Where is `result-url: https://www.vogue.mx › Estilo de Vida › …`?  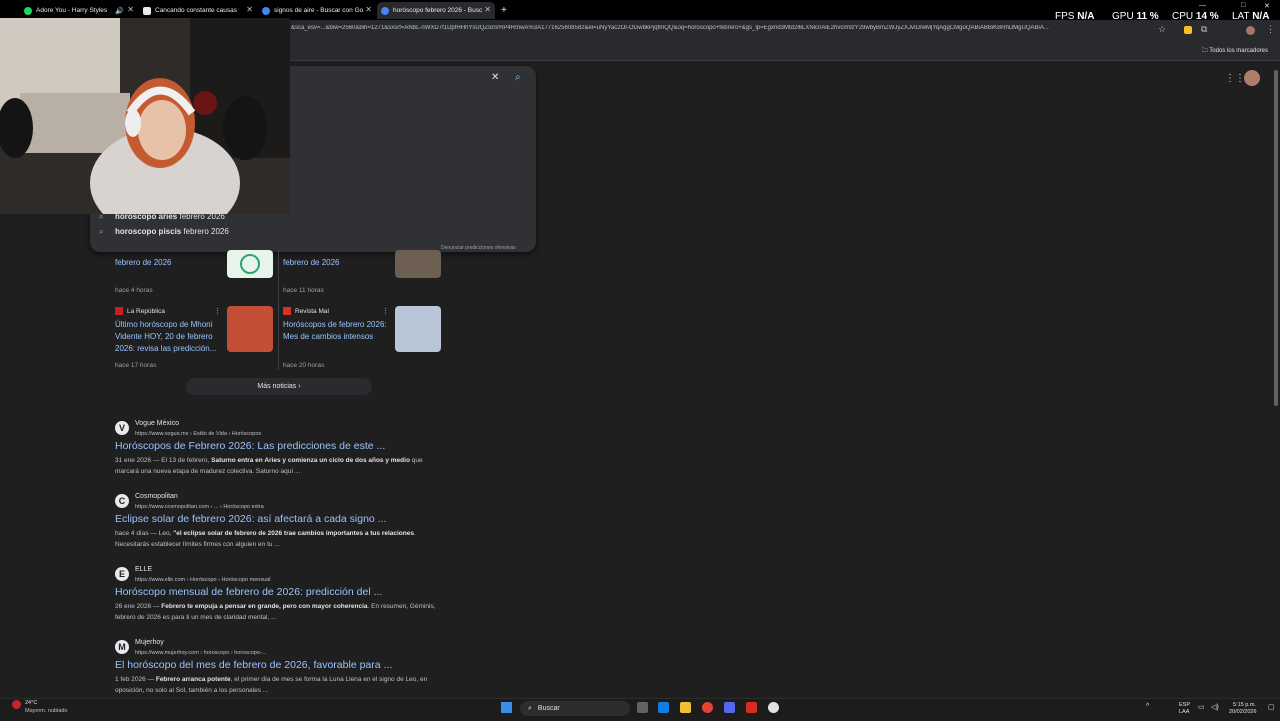 result-url: https://www.vogue.mx › Estilo de Vida › … is located at coordinates (198, 434).